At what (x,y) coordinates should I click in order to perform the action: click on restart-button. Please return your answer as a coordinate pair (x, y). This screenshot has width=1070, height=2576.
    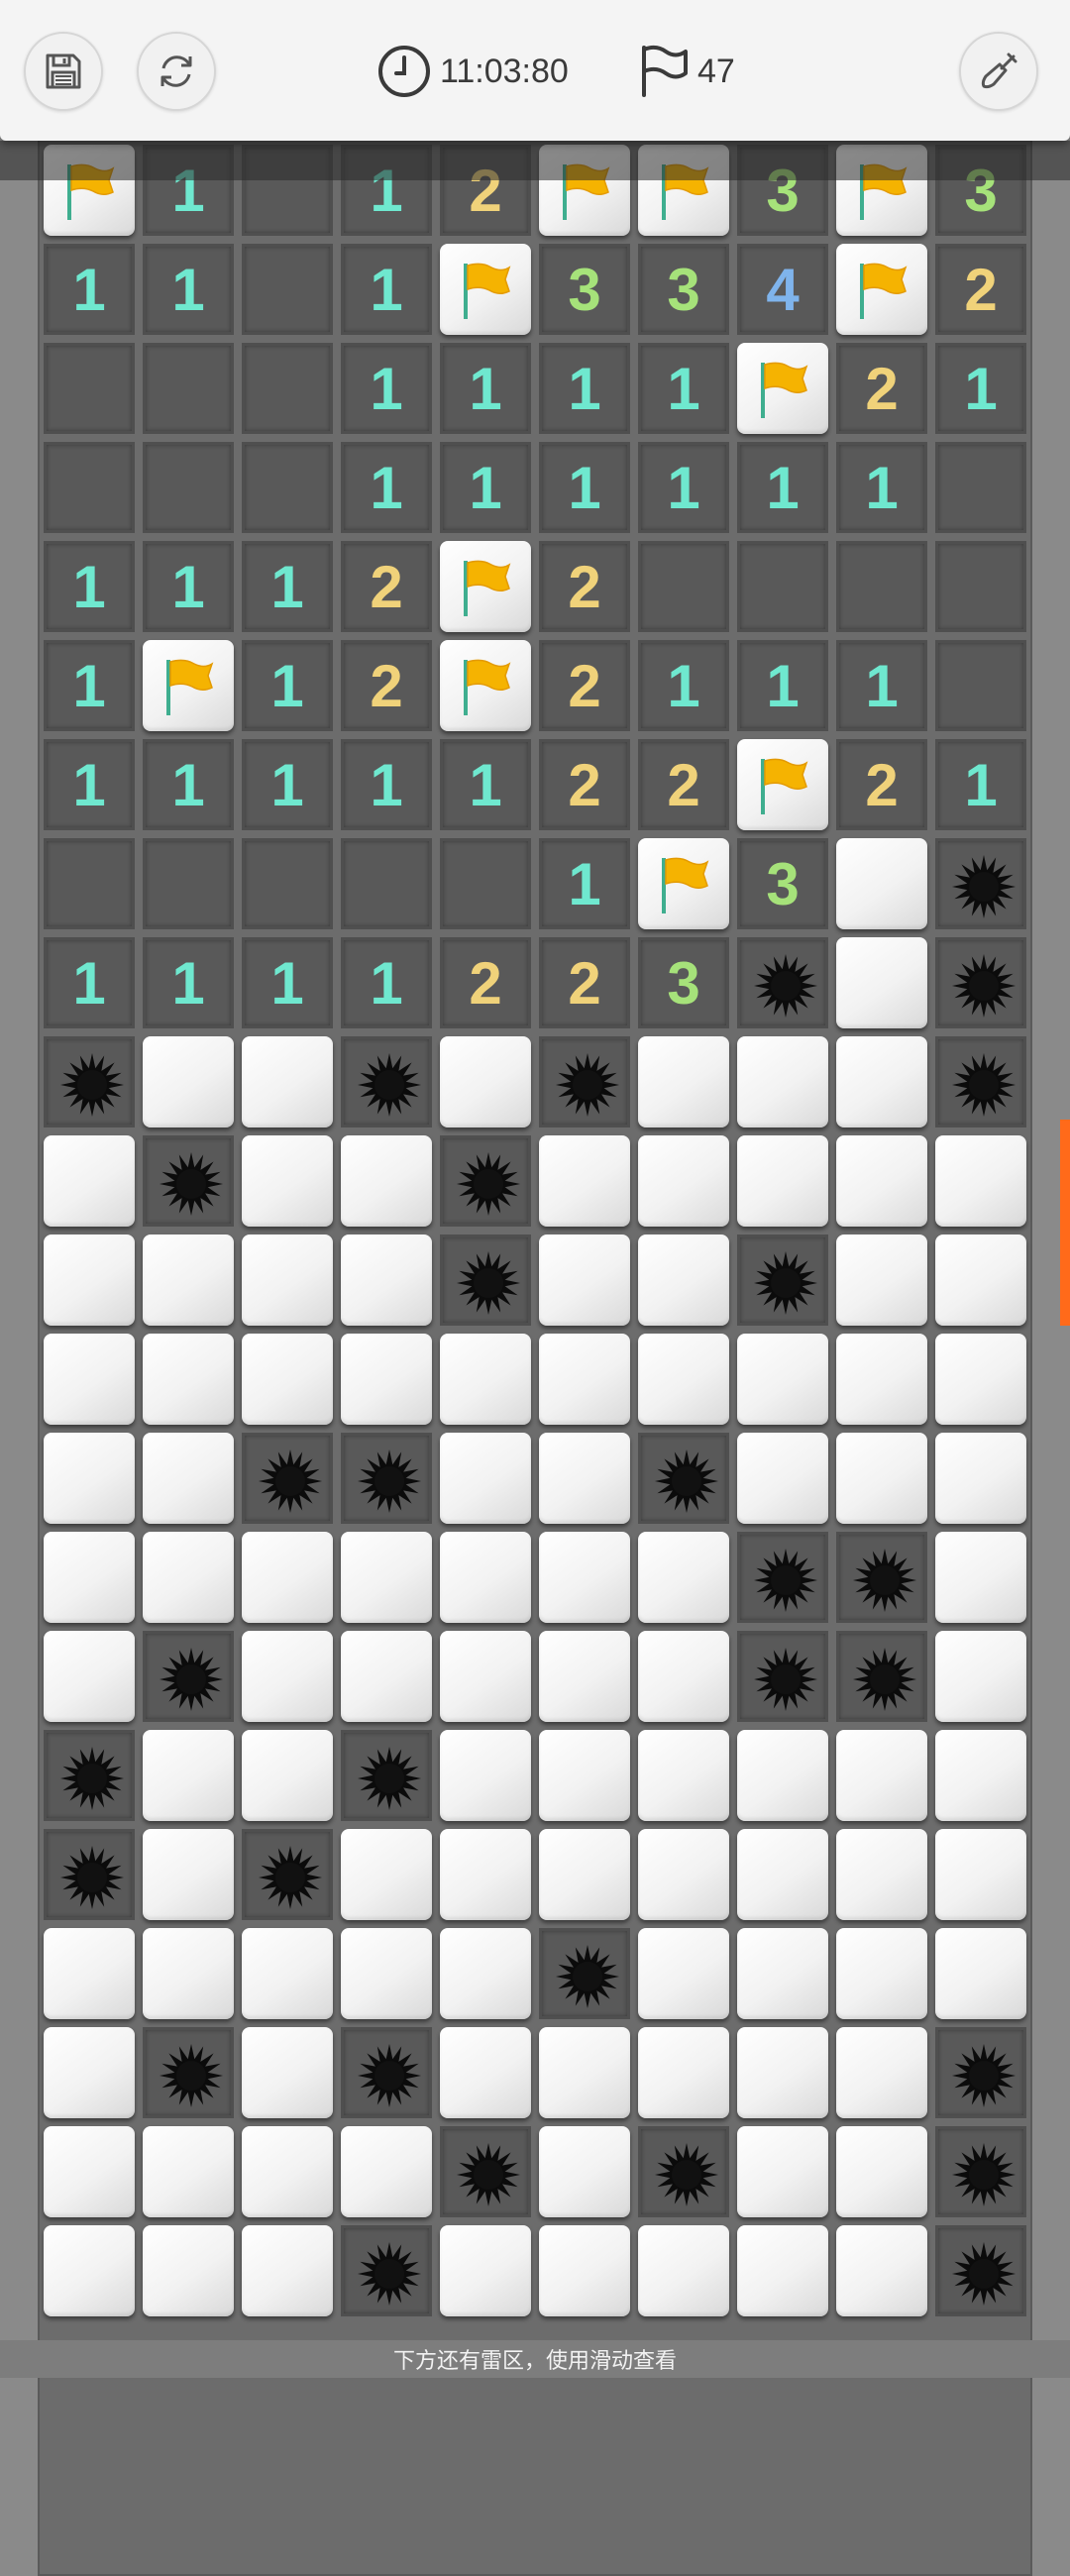
    Looking at the image, I should click on (176, 71).